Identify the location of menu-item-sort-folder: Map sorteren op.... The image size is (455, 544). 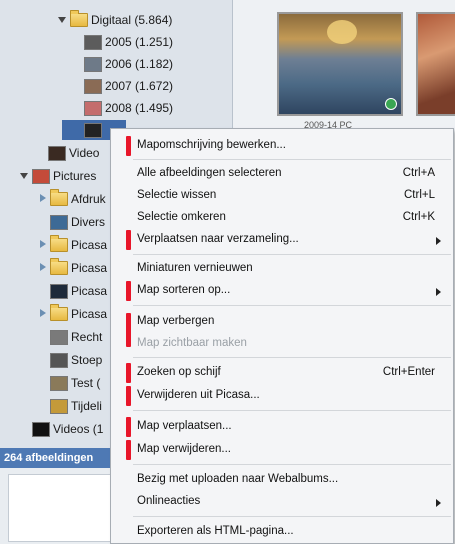
(282, 291).